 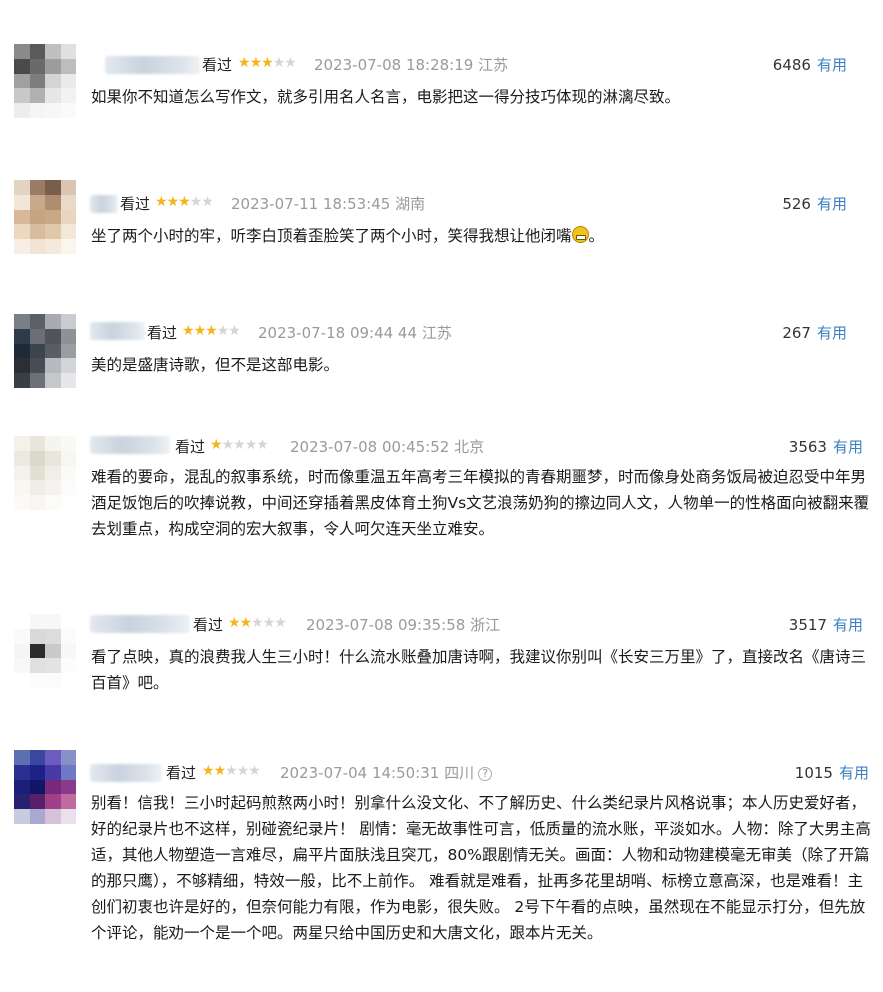 What do you see at coordinates (459, 773) in the screenshot?
I see `comment-location: 四川` at bounding box center [459, 773].